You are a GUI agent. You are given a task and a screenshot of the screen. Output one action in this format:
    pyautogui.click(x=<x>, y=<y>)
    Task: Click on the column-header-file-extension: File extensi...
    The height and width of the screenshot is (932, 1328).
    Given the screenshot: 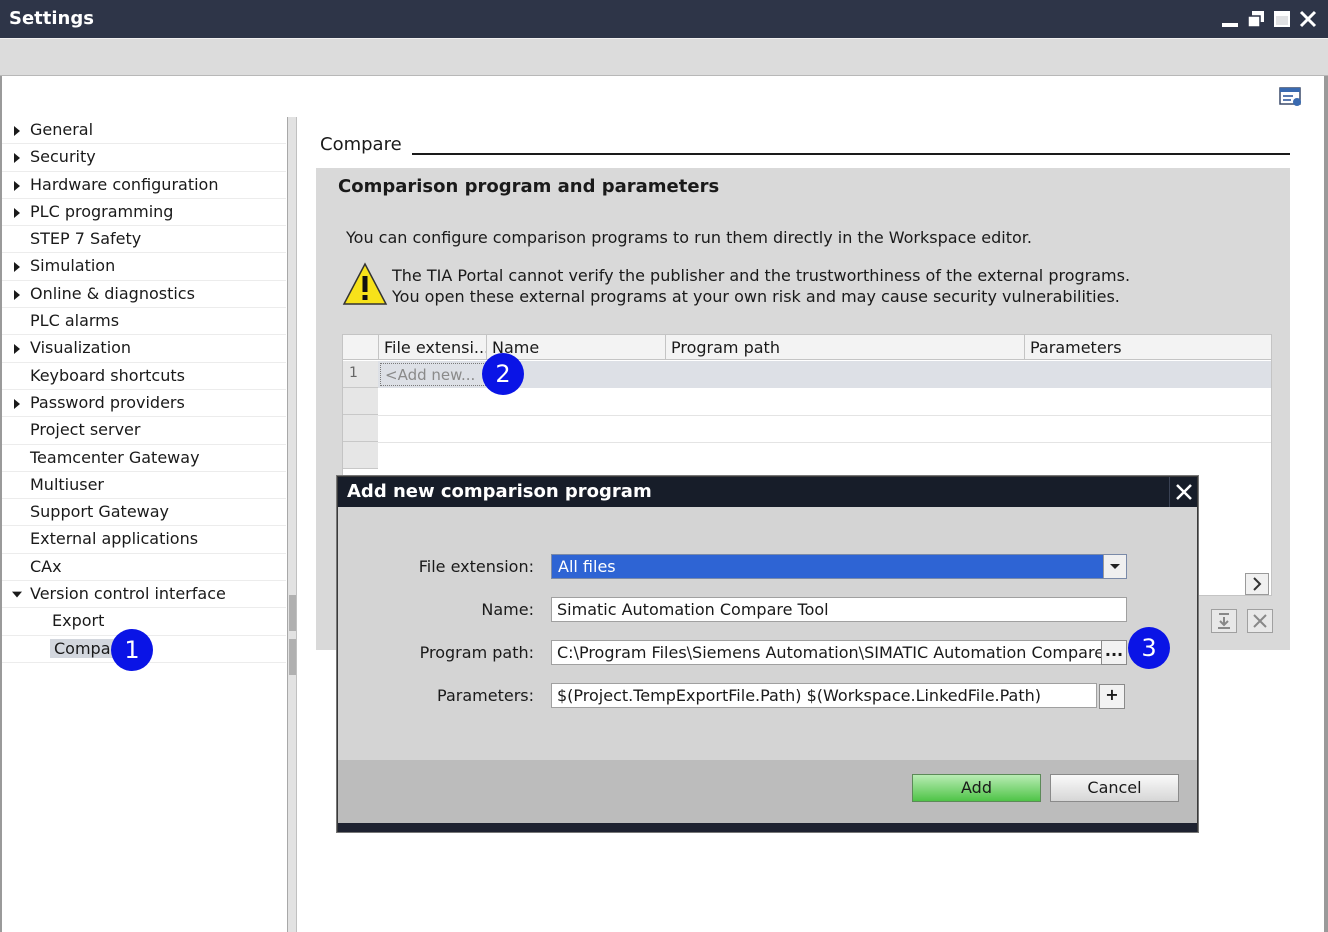 What is the action you would take?
    pyautogui.click(x=432, y=347)
    